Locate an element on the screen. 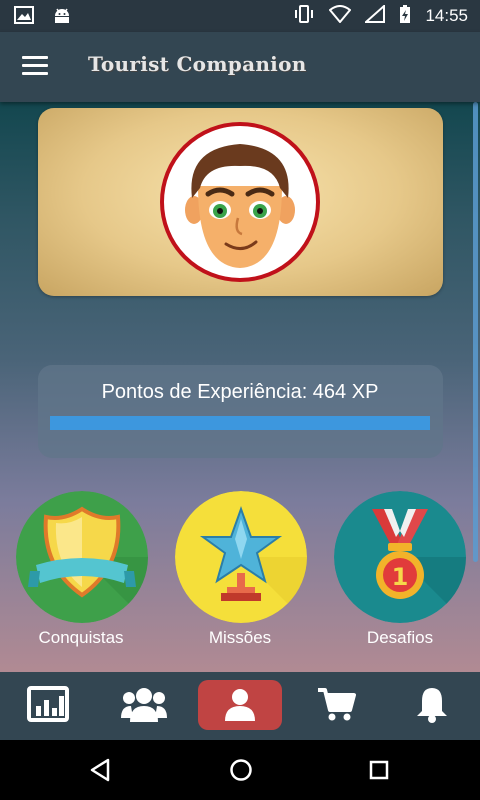 The image size is (480, 800). system-navigation is located at coordinates (240, 770).